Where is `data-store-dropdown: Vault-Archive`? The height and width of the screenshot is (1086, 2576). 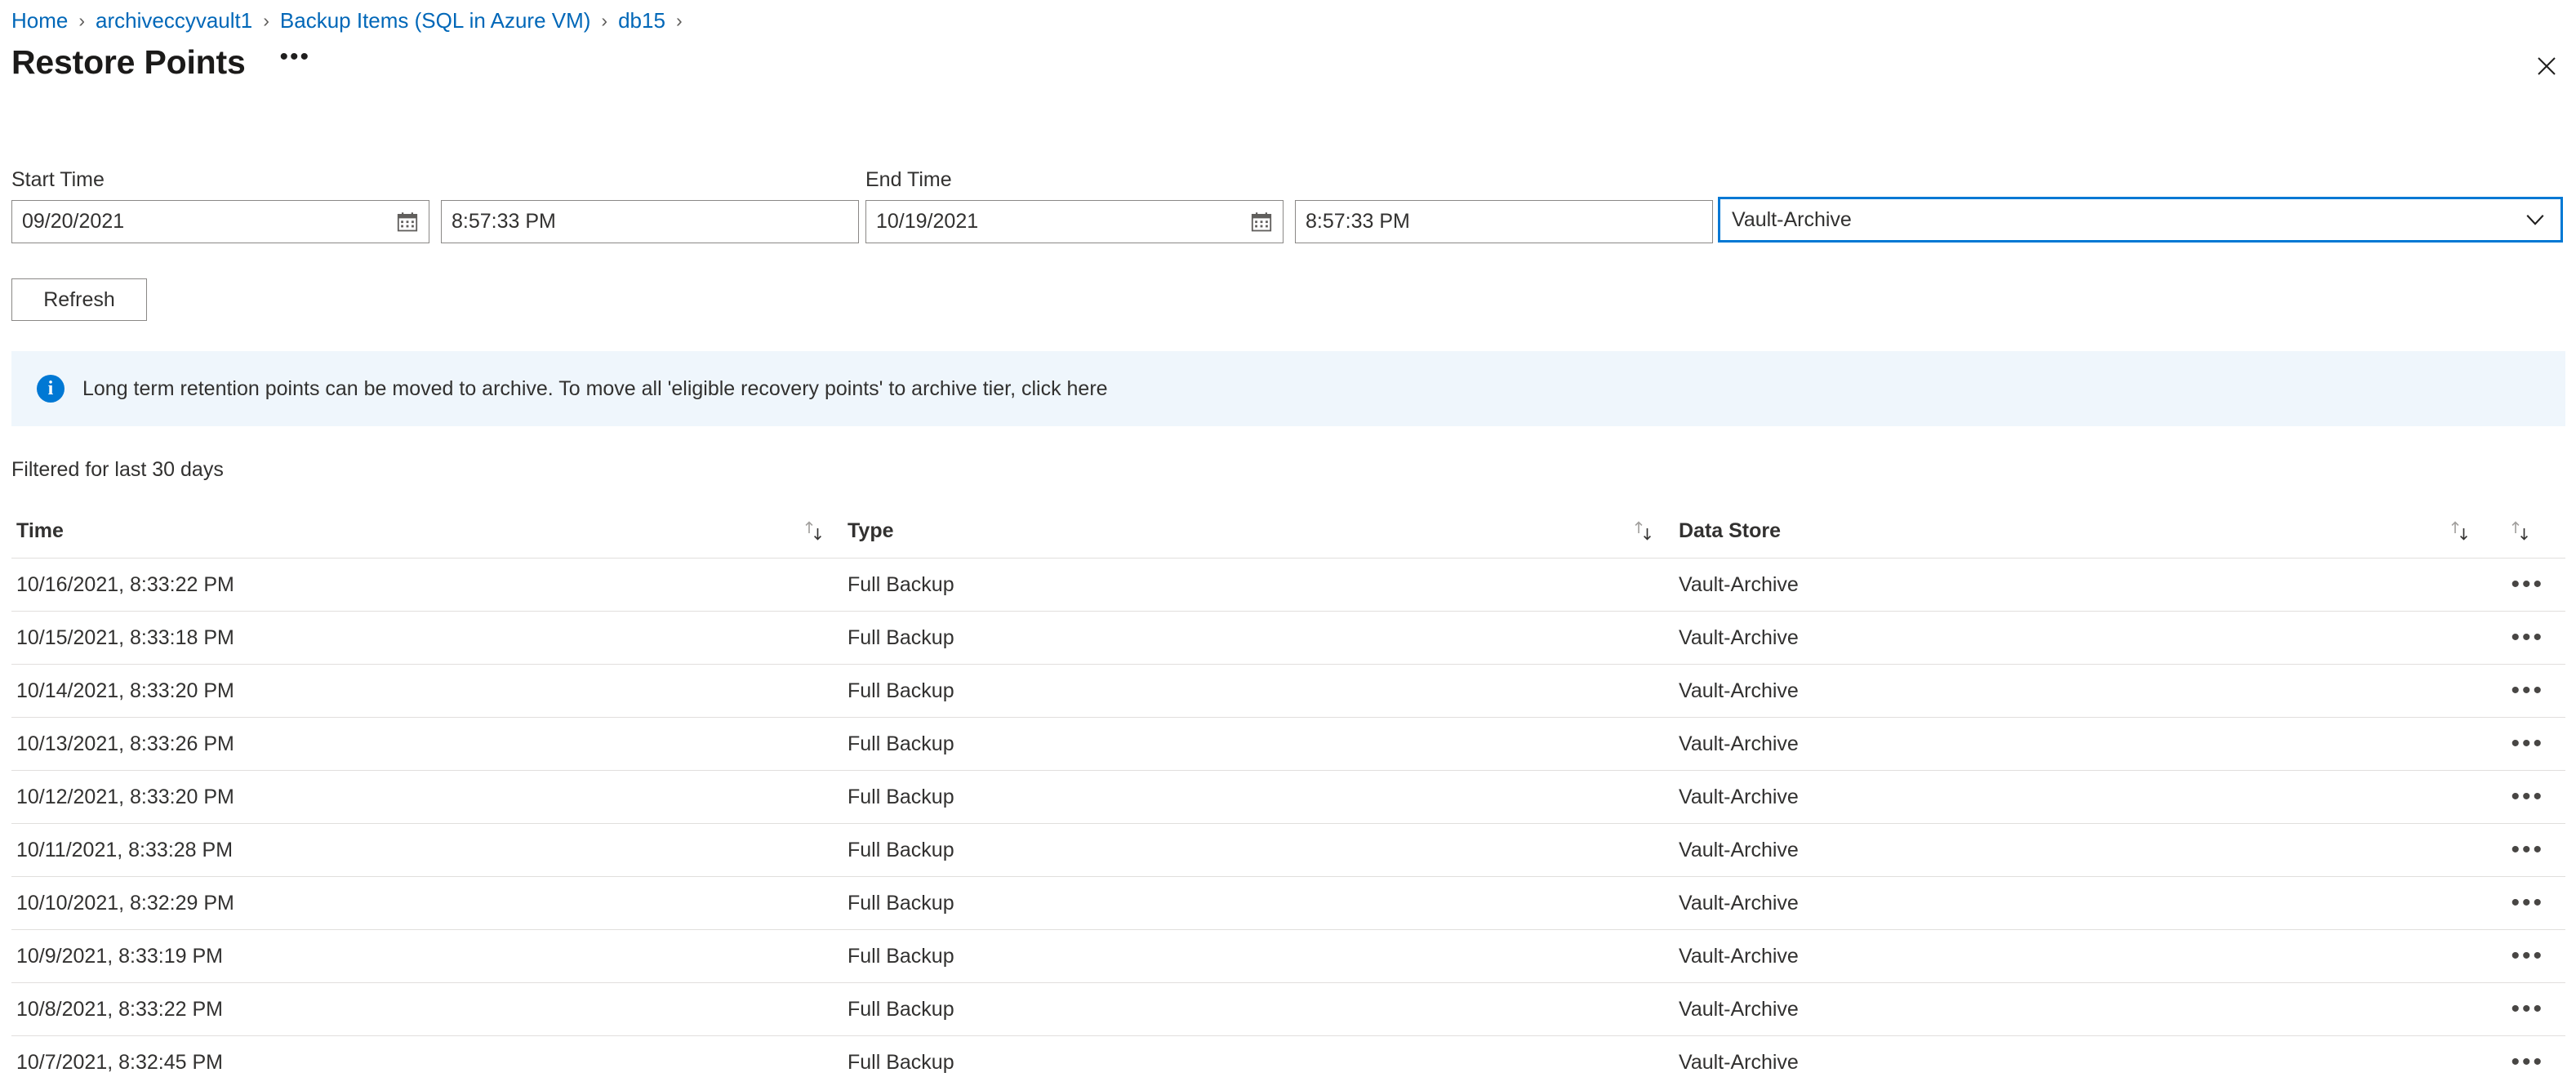 data-store-dropdown: Vault-Archive is located at coordinates (2140, 220).